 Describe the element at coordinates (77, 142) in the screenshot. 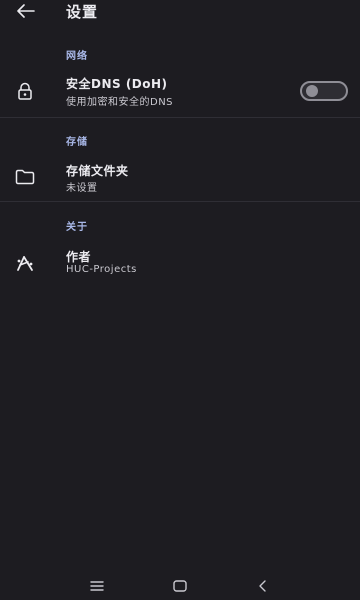

I see `section-header-storage: 存储` at that location.